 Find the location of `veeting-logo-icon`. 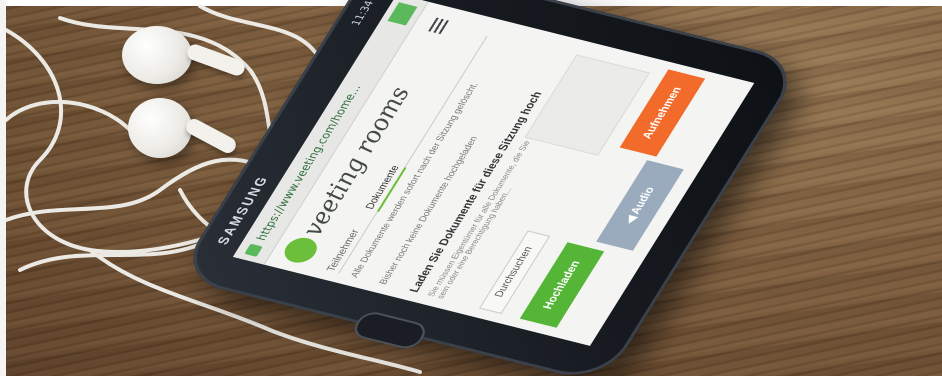

veeting-logo-icon is located at coordinates (301, 250).